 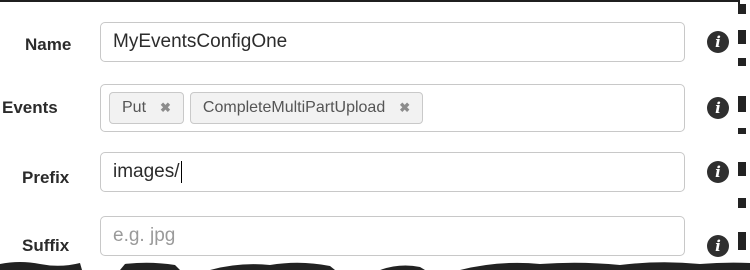 What do you see at coordinates (48, 44) in the screenshot?
I see `name-label: Name` at bounding box center [48, 44].